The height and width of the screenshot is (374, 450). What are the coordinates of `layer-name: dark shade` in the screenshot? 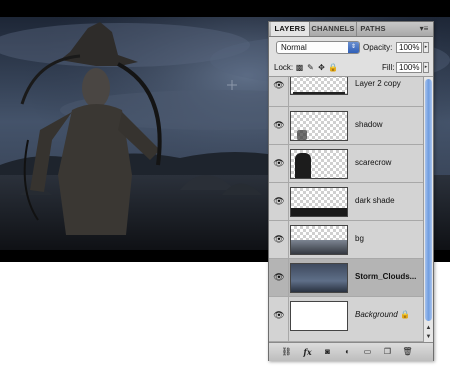 It's located at (375, 200).